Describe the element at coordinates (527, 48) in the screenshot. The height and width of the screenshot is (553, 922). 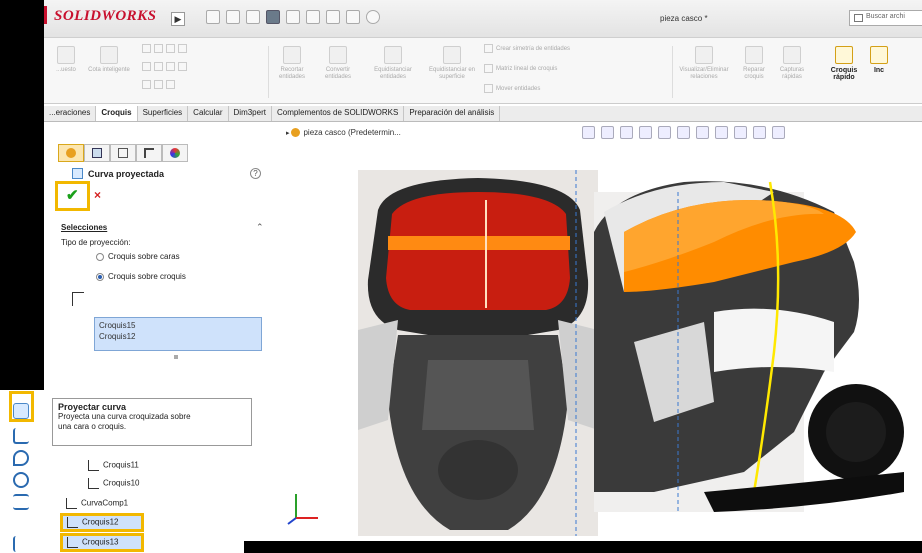
I see `mirror-entities-item: Crear simetría de entidades` at that location.